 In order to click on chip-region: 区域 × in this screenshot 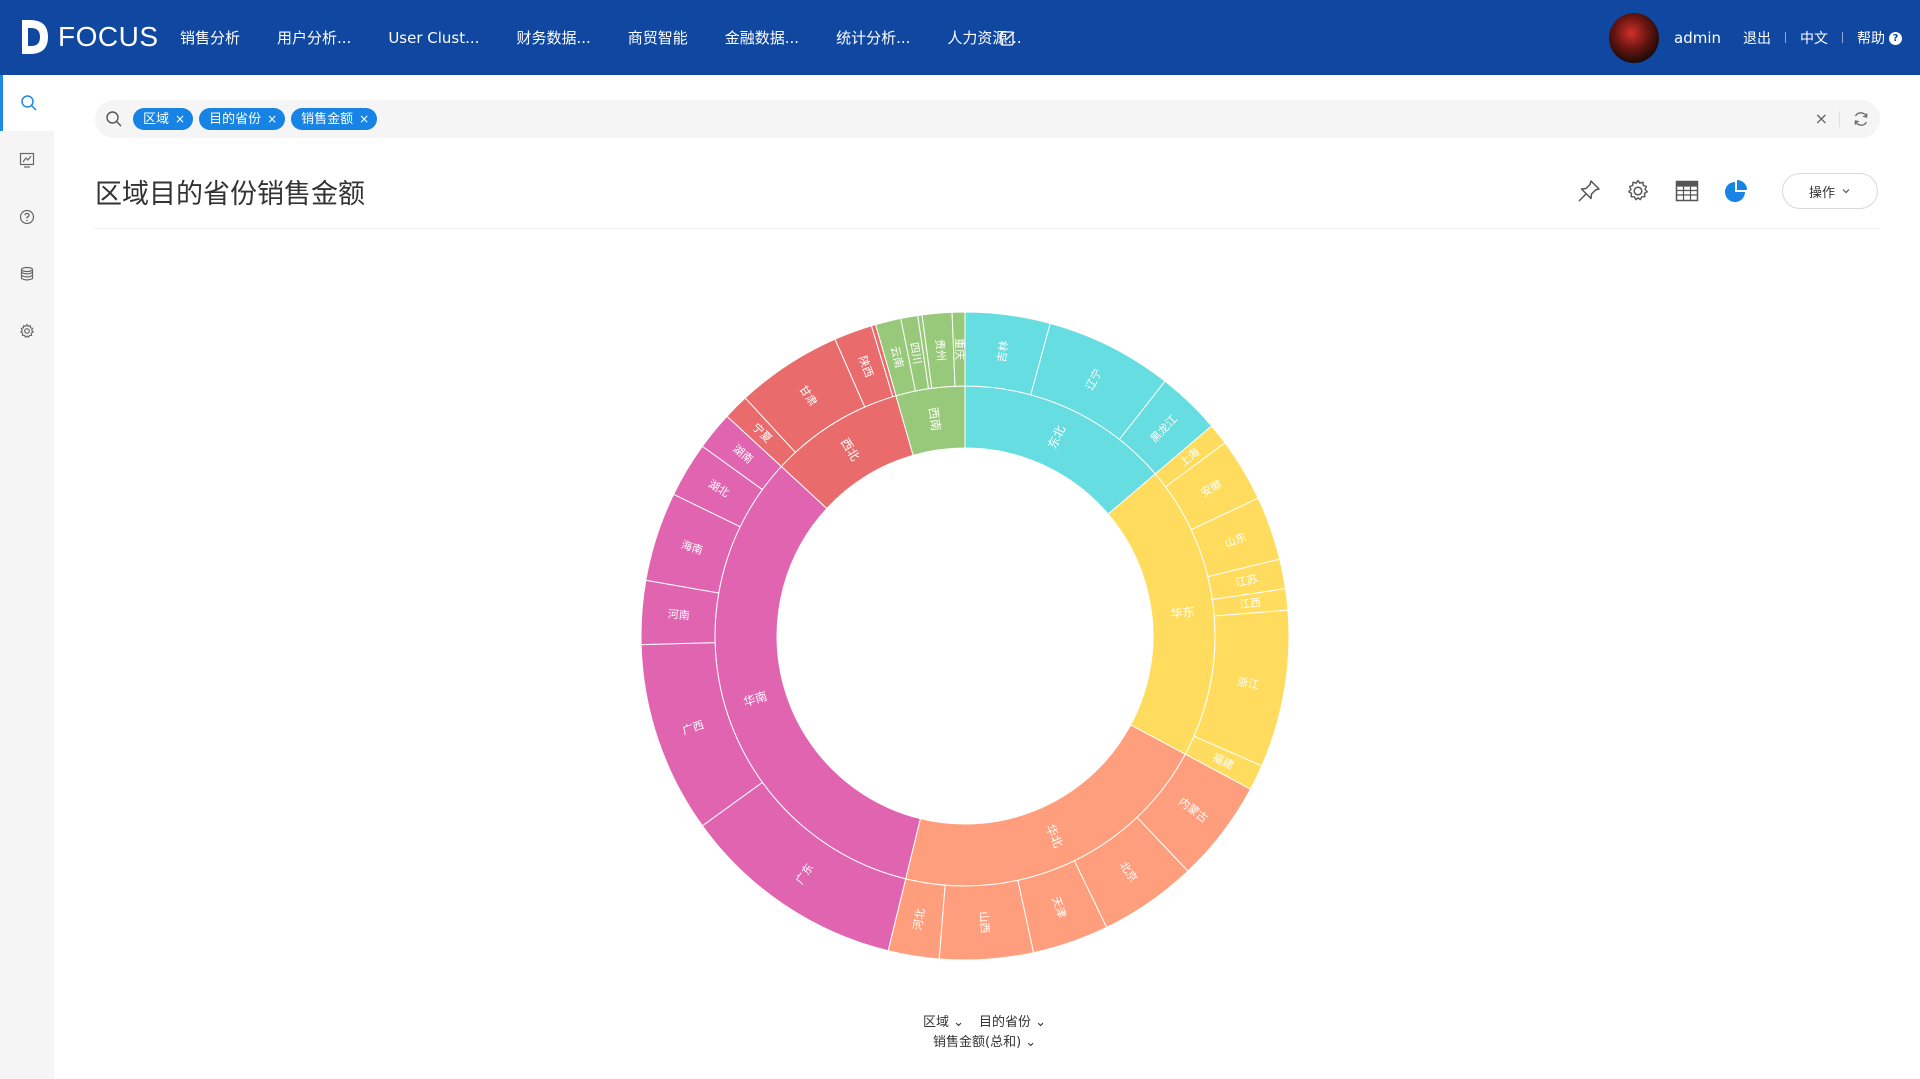, I will do `click(163, 119)`.